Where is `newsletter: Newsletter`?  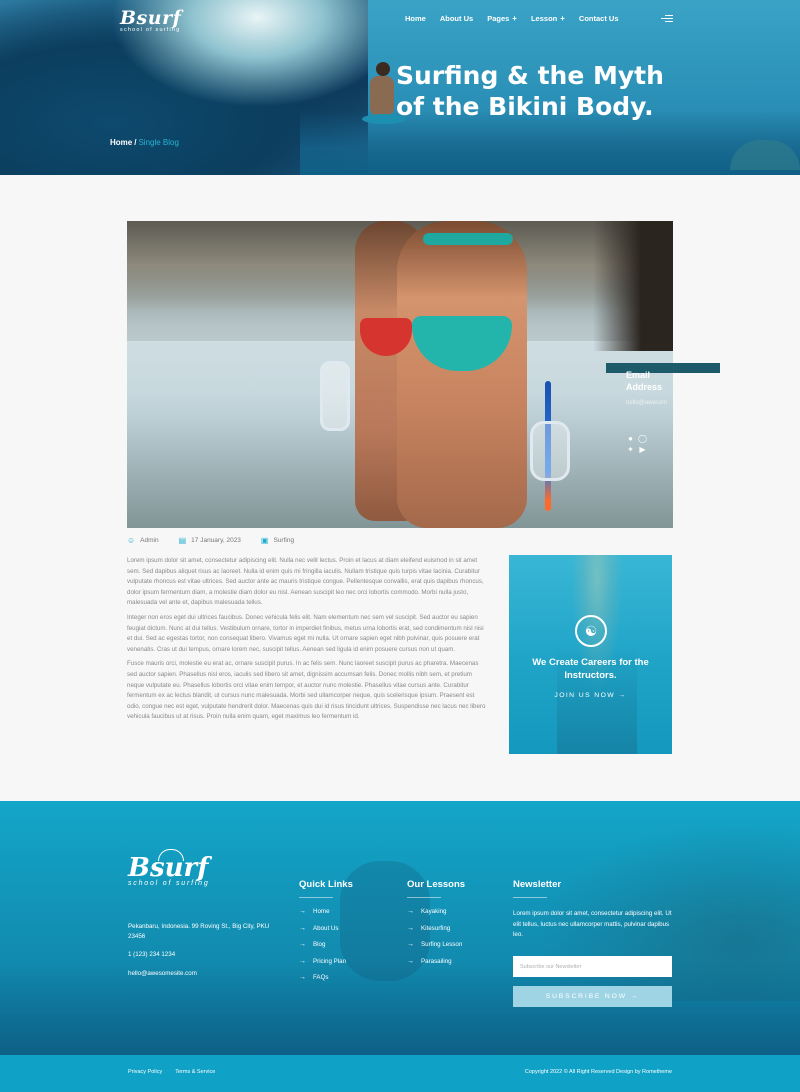
newsletter: Newsletter is located at coordinates (537, 888).